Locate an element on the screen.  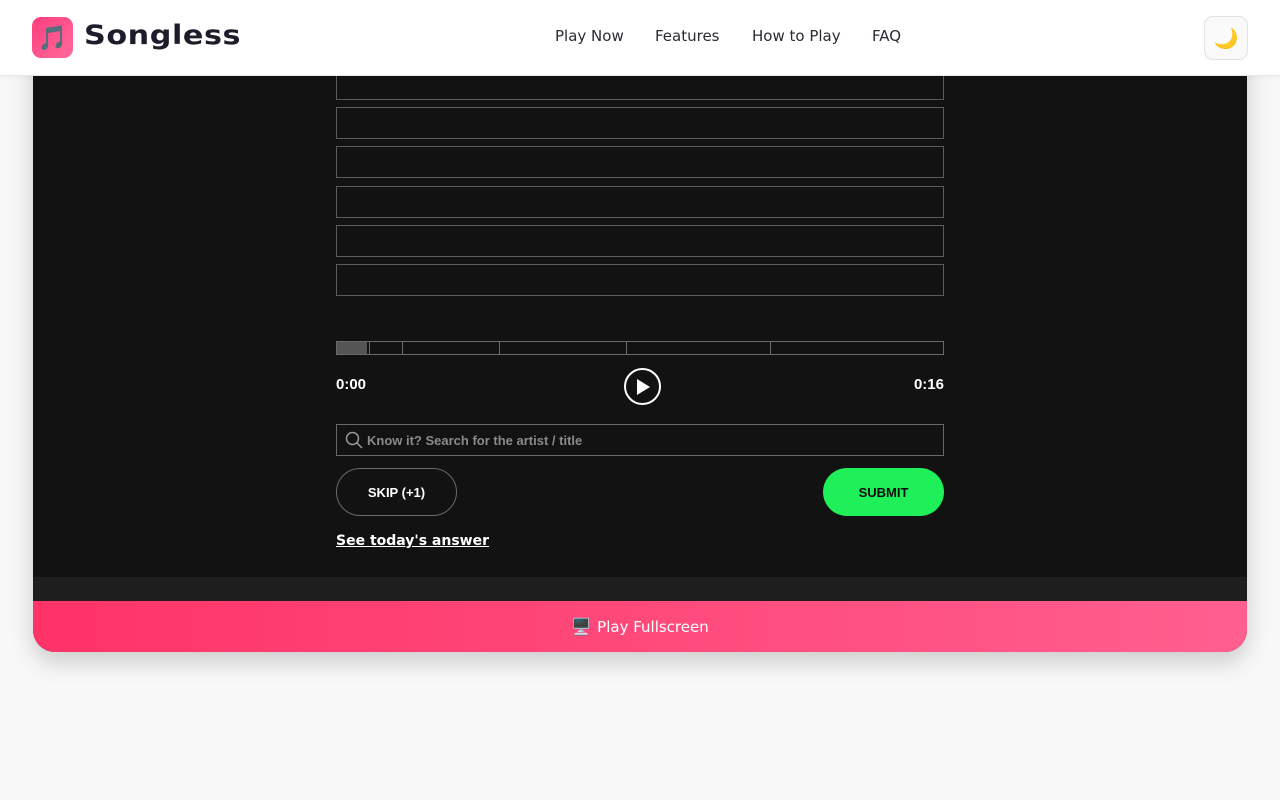
progress-fill is located at coordinates (352, 348).